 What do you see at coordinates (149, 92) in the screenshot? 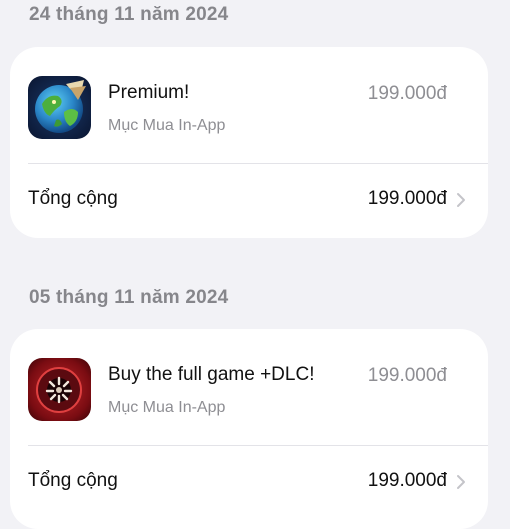
I see `item-name: Premium!` at bounding box center [149, 92].